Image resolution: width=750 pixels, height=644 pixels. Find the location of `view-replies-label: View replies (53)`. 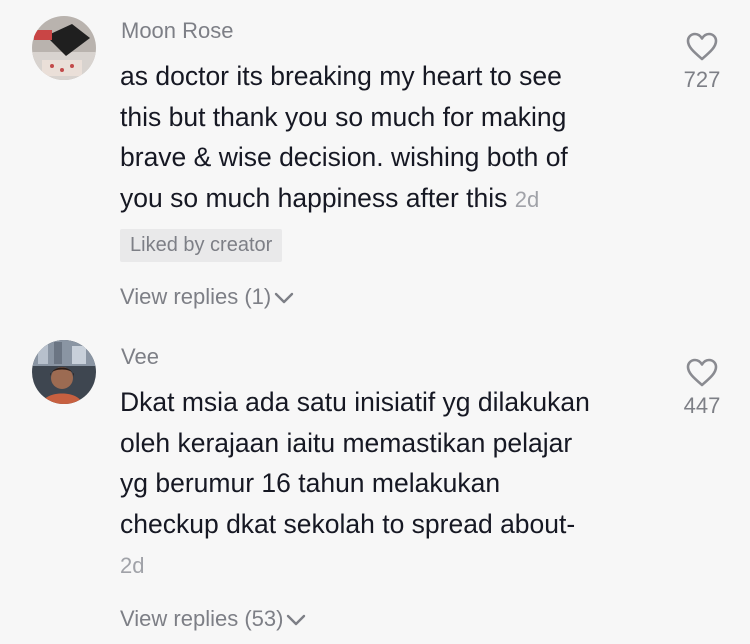

view-replies-label: View replies (53) is located at coordinates (202, 618).